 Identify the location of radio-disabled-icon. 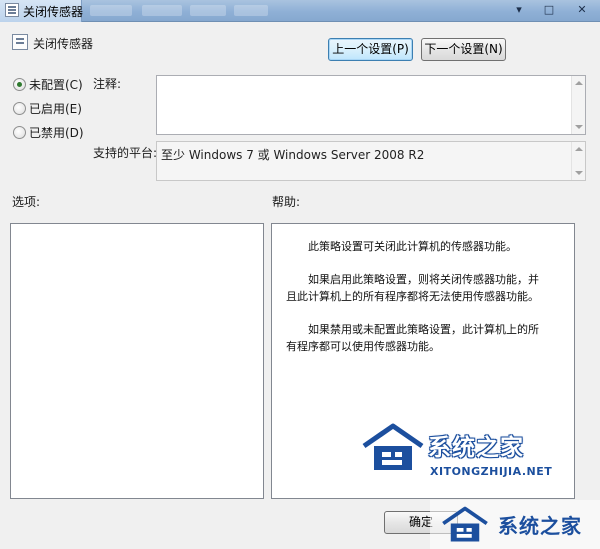
(19, 132).